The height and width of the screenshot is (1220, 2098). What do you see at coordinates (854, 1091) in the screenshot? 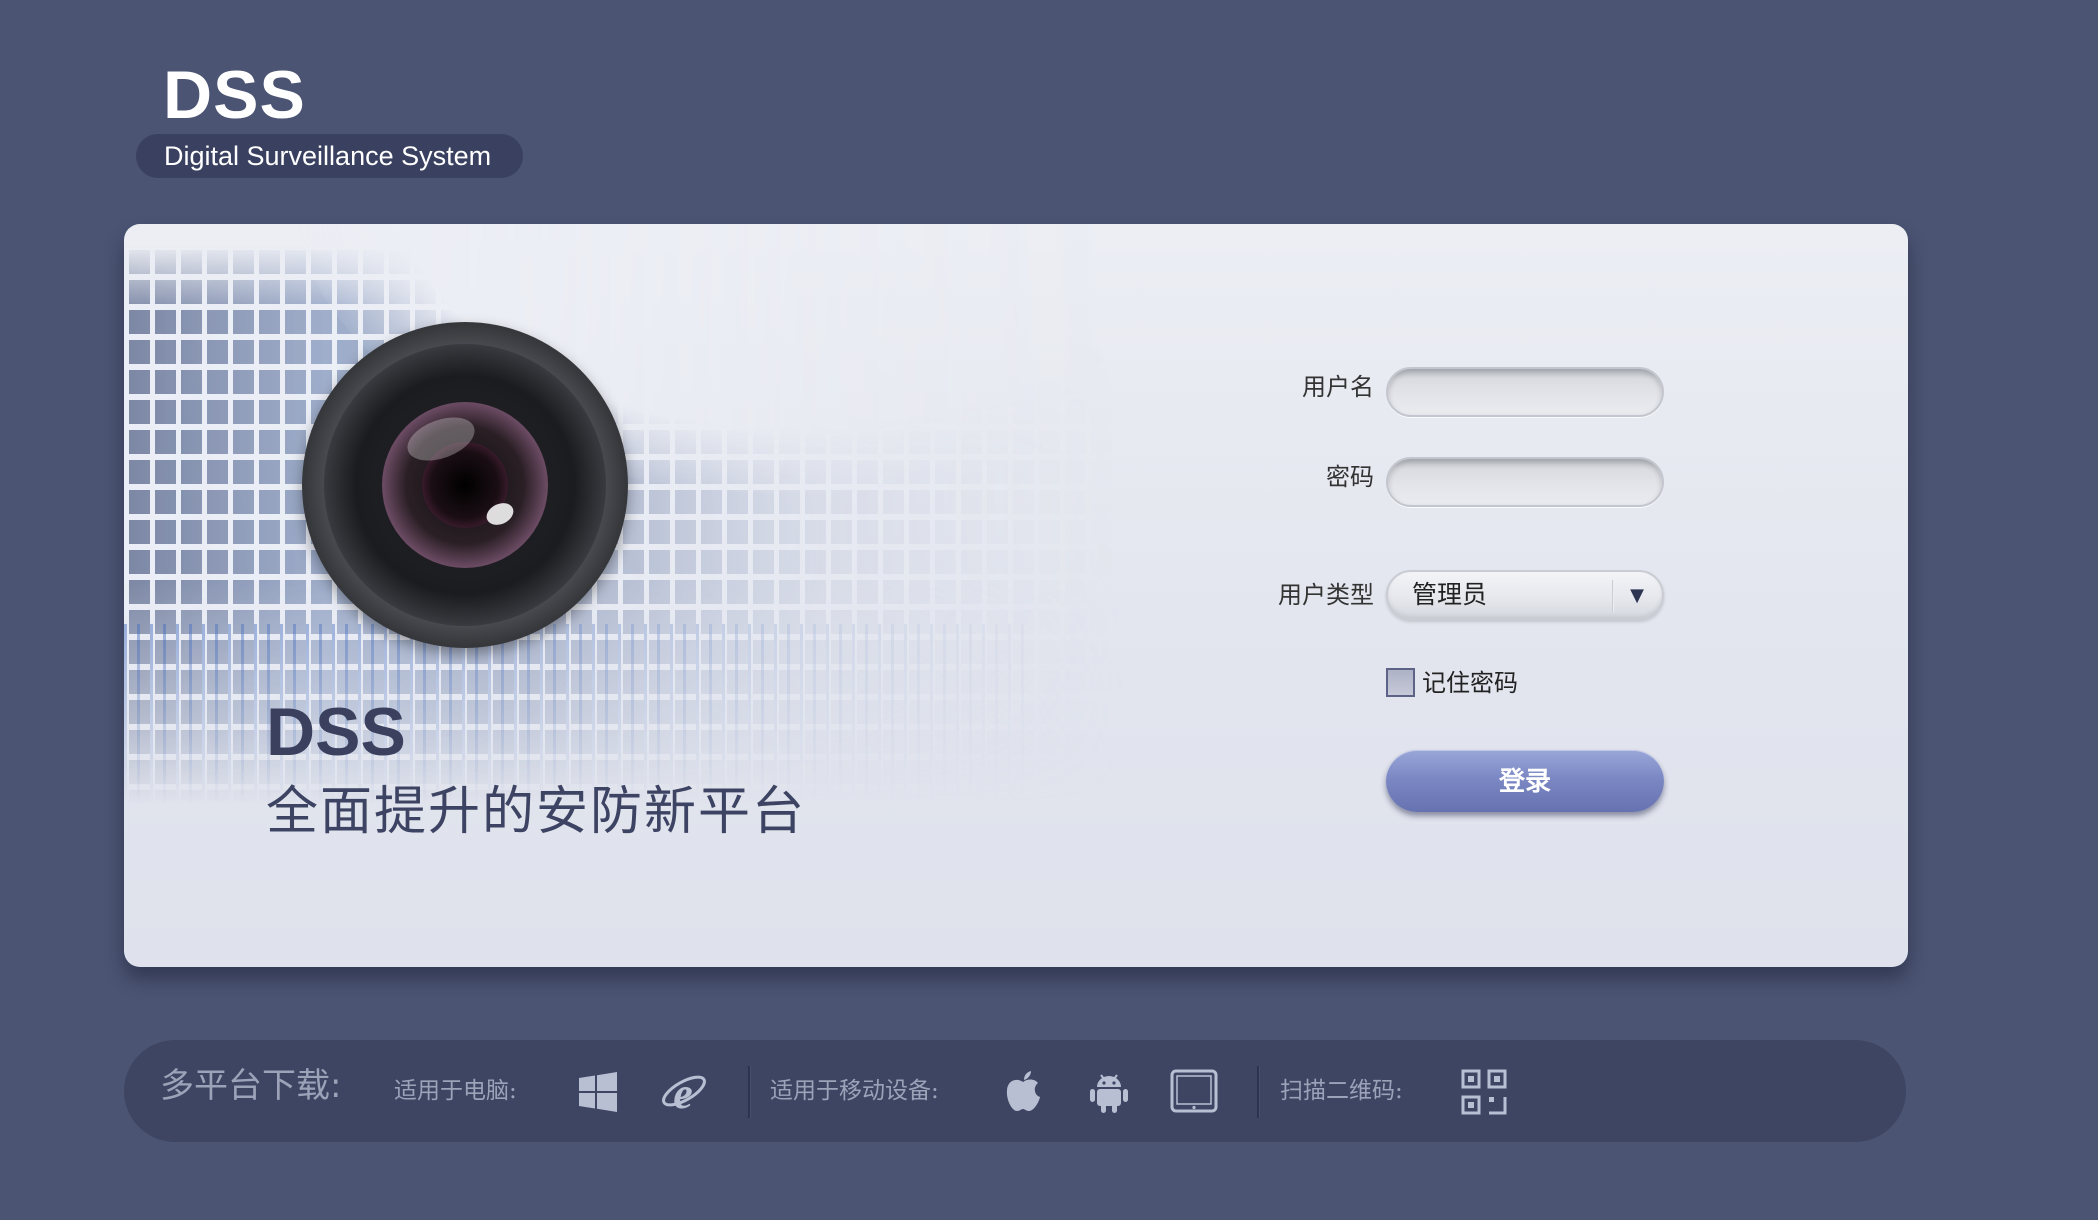
I see `mobile-download-label: 适用于移动设备:` at bounding box center [854, 1091].